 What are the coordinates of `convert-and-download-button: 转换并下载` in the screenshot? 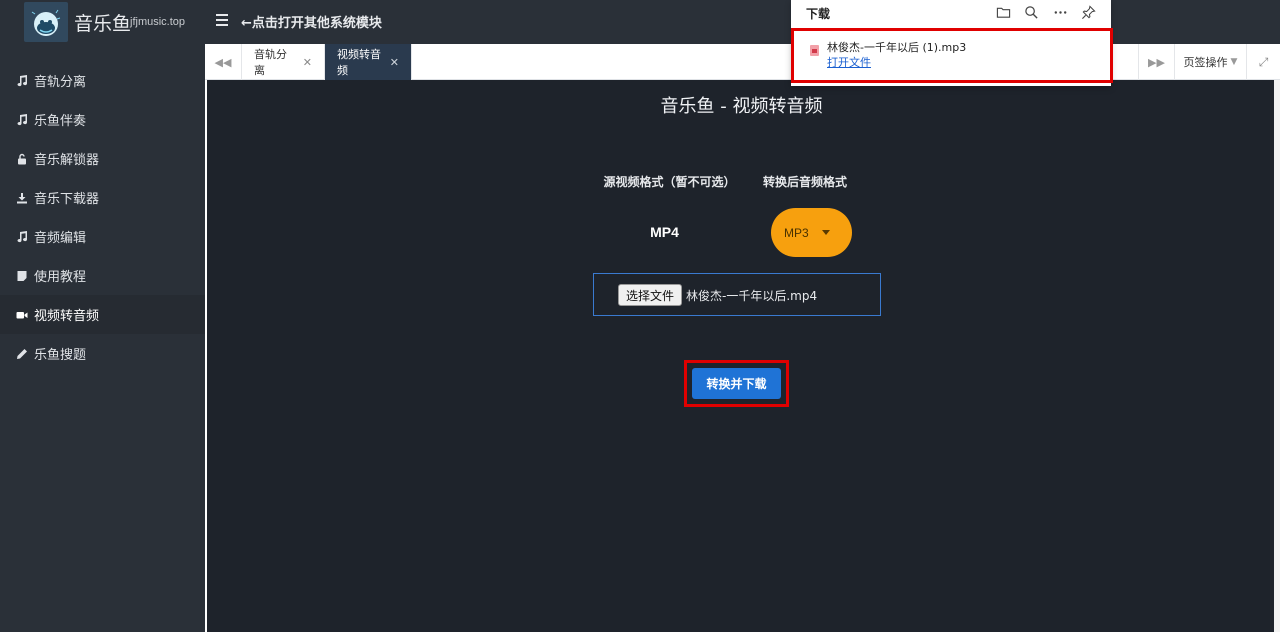 It's located at (736, 383).